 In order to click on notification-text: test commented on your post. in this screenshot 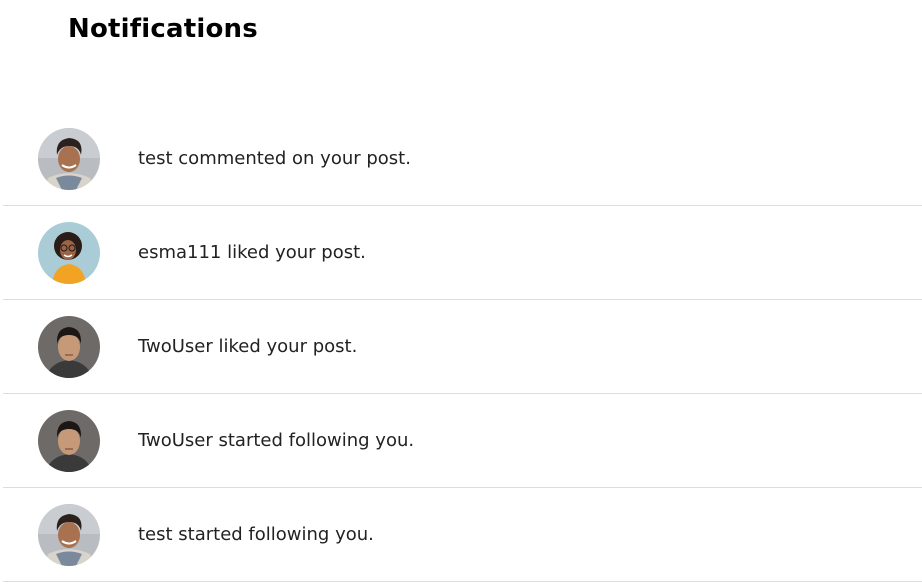, I will do `click(274, 158)`.